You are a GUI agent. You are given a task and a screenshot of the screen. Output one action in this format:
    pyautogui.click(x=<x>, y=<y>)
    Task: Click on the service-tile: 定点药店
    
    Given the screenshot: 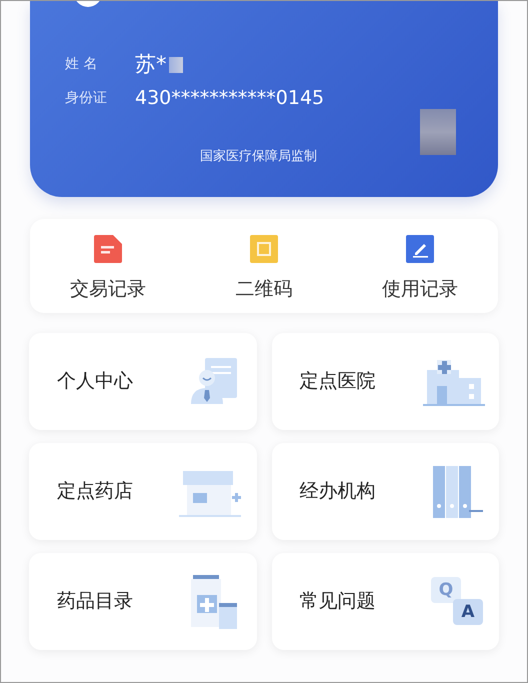 What is the action you would take?
    pyautogui.click(x=142, y=491)
    